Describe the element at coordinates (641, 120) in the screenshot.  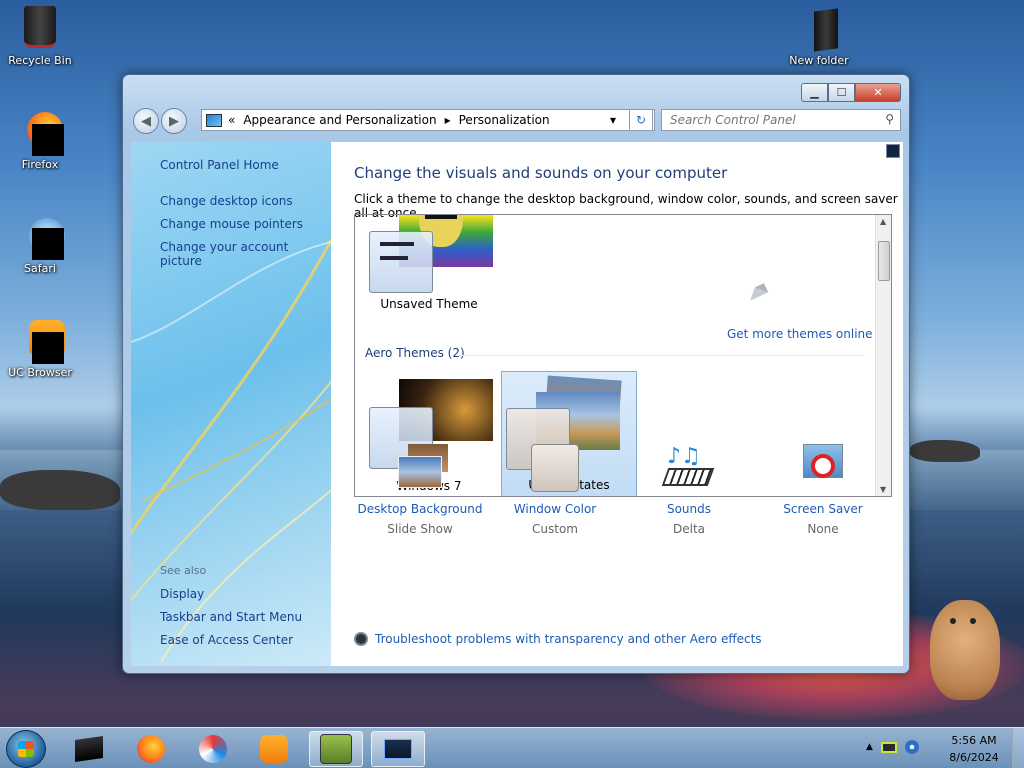
I see `refresh-button: ↻` at that location.